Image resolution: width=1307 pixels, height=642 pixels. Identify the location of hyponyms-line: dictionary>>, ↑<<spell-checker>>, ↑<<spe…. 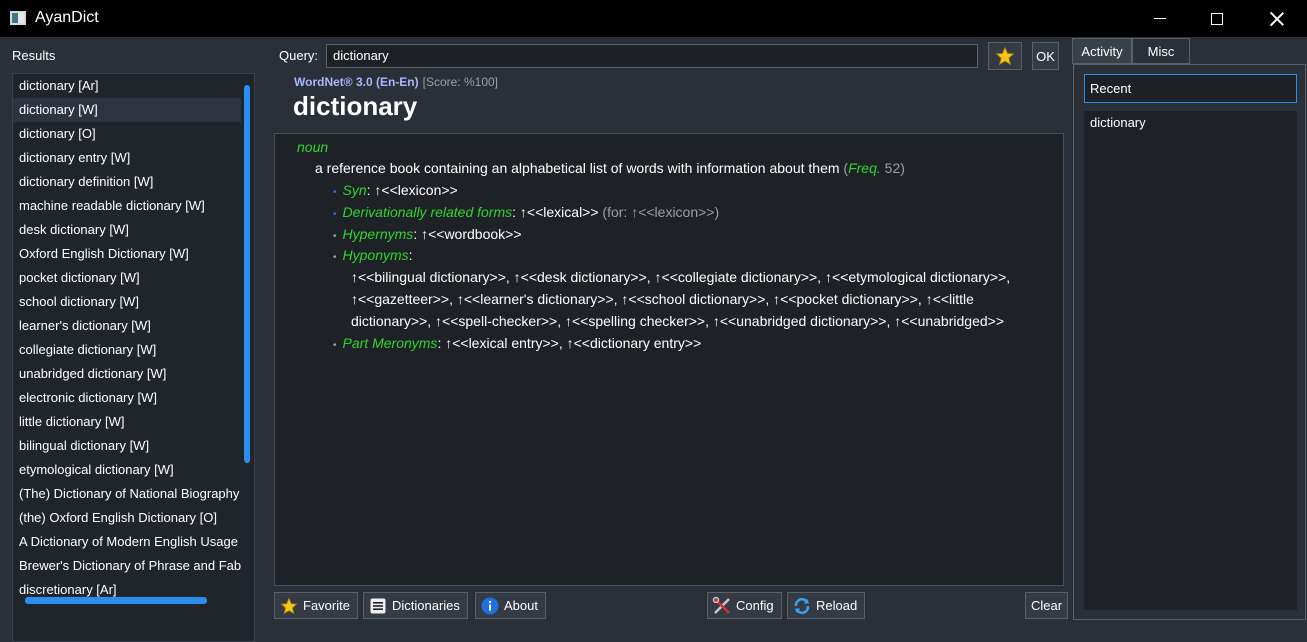
(680, 321).